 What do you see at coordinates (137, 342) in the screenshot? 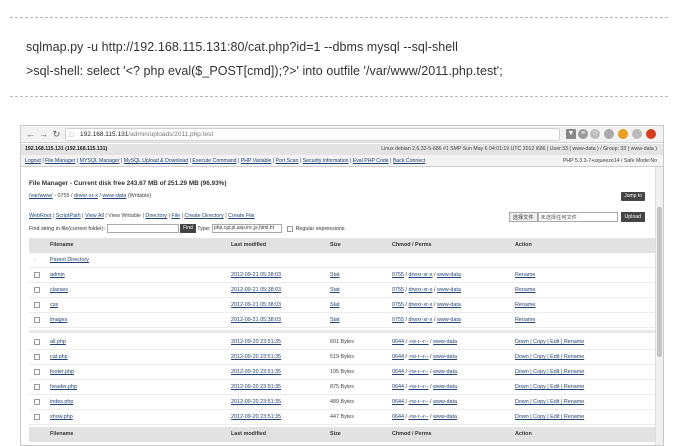
I see `row-filename: all.php` at bounding box center [137, 342].